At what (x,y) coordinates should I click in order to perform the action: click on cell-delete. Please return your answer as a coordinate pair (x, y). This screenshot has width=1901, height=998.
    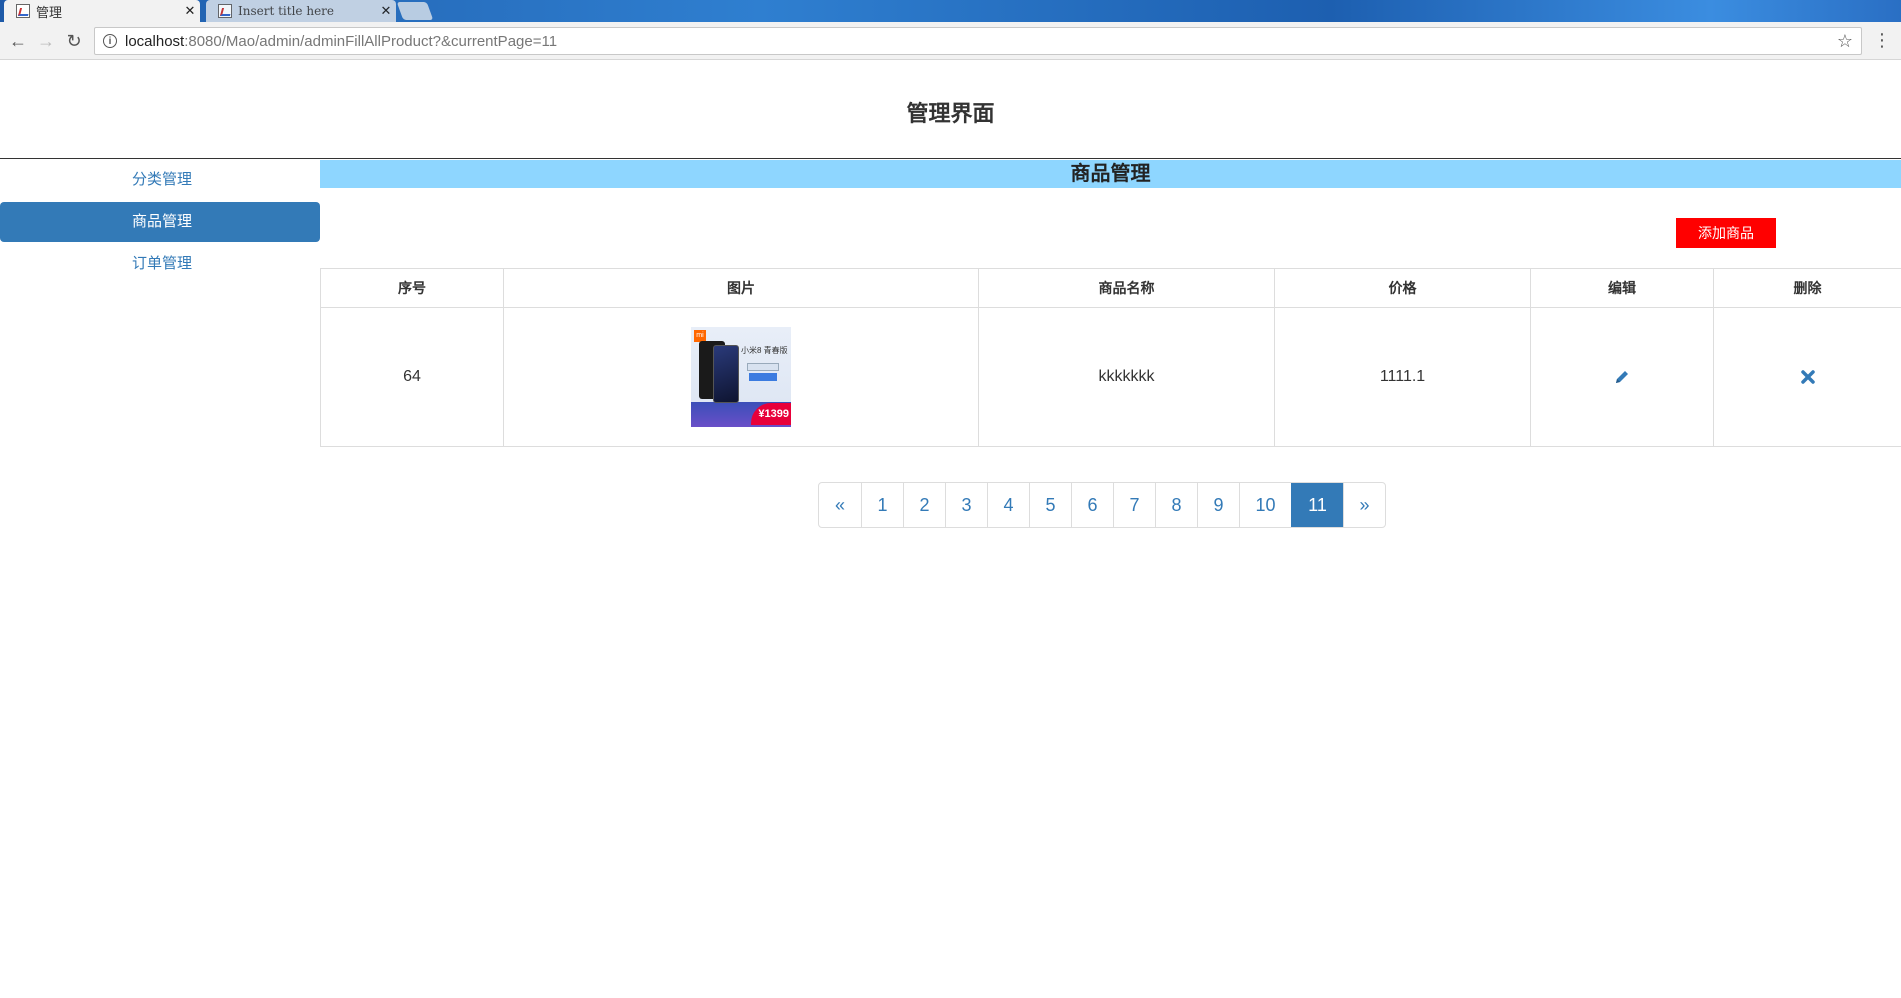
    Looking at the image, I should click on (1807, 377).